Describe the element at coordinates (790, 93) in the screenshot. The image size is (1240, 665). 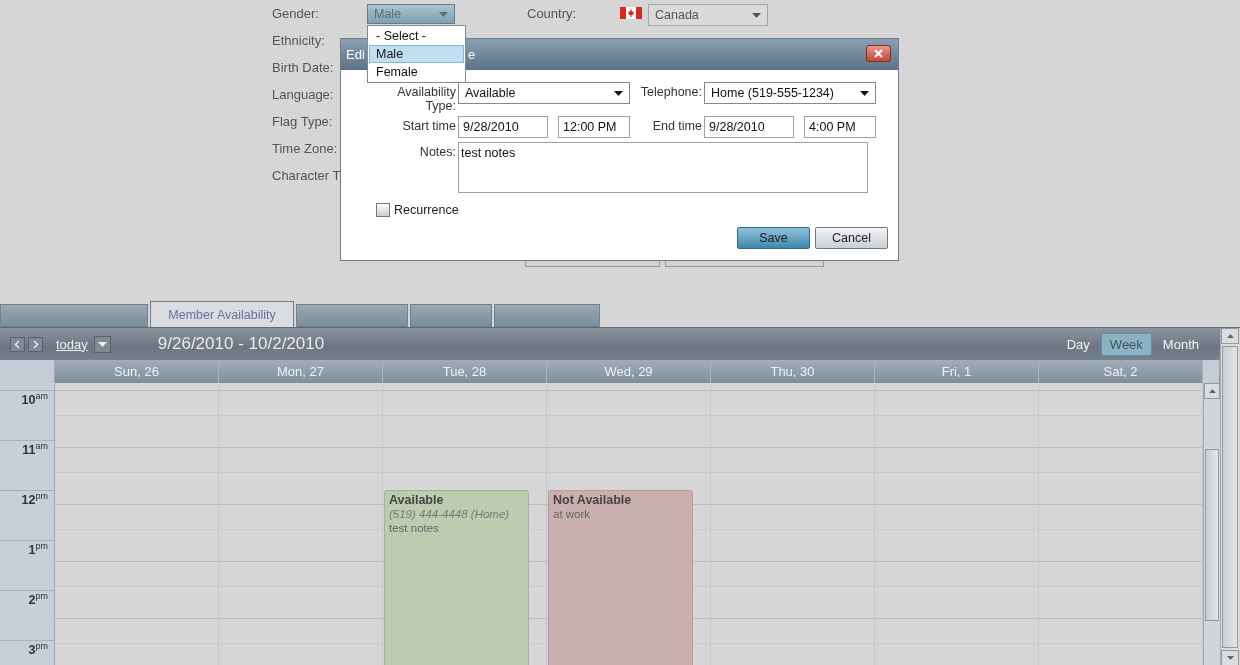
I see `telephone-dropdown: Home (519-555-1234)` at that location.